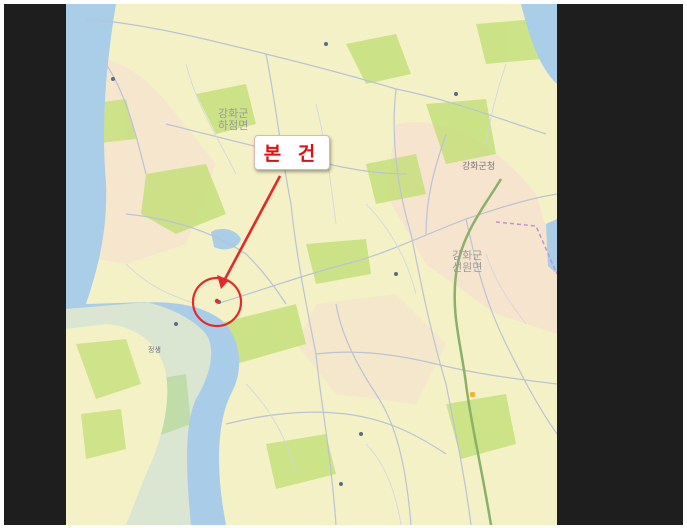 The height and width of the screenshot is (528, 687). Describe the element at coordinates (154, 350) in the screenshot. I see `place-jeongsaeng: 정생` at that location.